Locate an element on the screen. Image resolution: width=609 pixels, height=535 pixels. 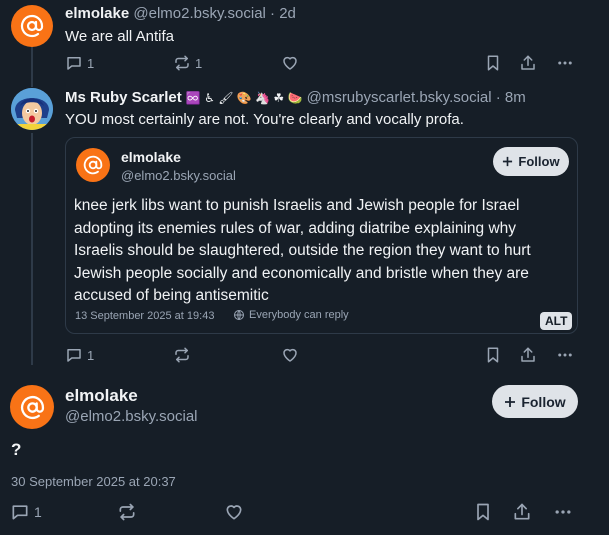
author-handle-time: @elmo2.bsky.social · 2d is located at coordinates (214, 13).